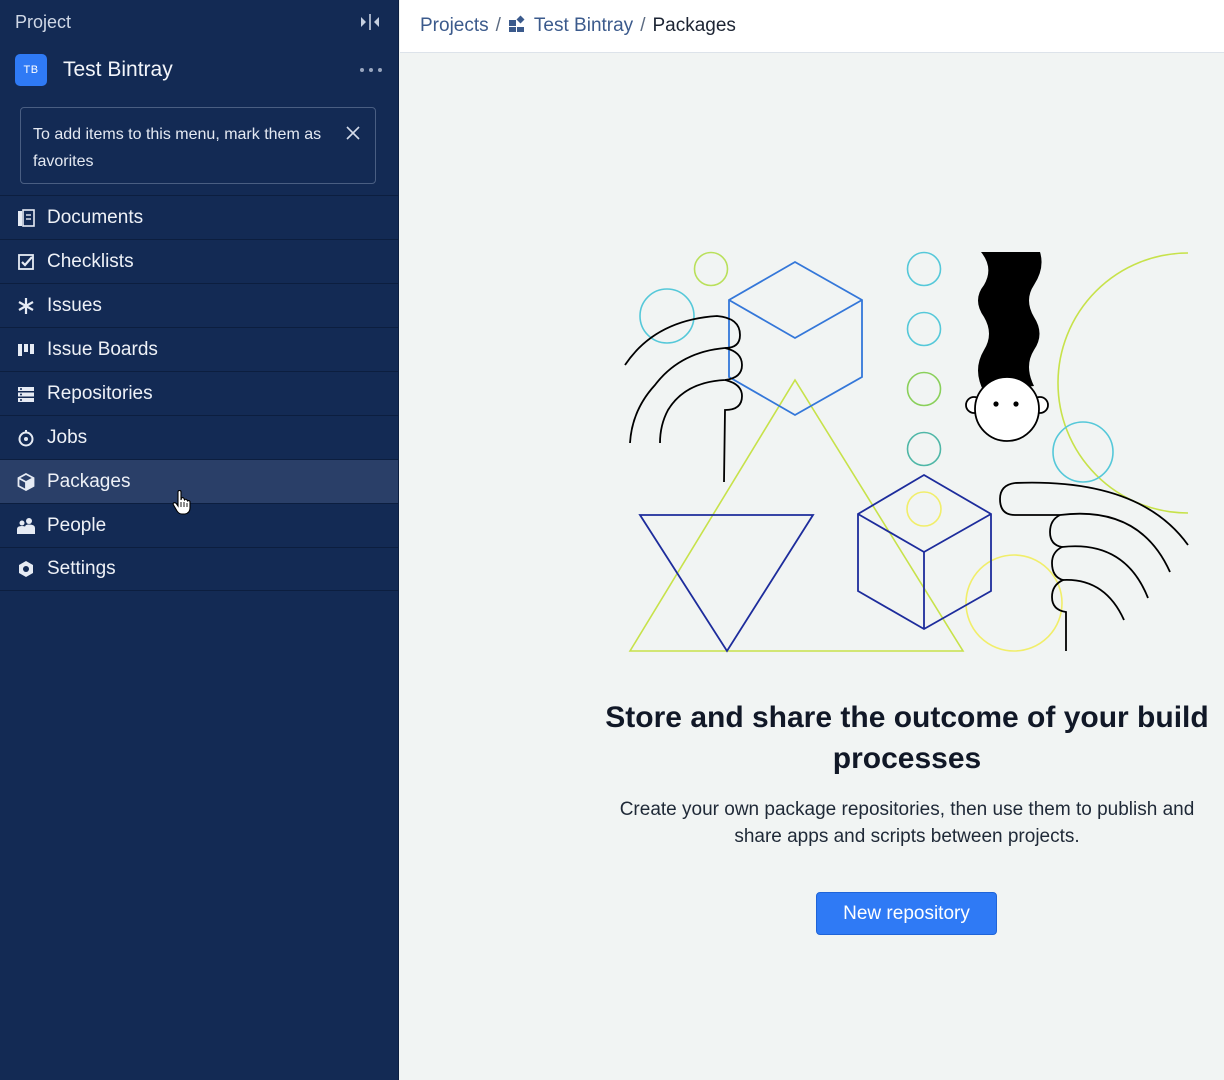 Image resolution: width=1224 pixels, height=1080 pixels. What do you see at coordinates (454, 26) in the screenshot?
I see `breadcrumb-projects-link: Projects` at bounding box center [454, 26].